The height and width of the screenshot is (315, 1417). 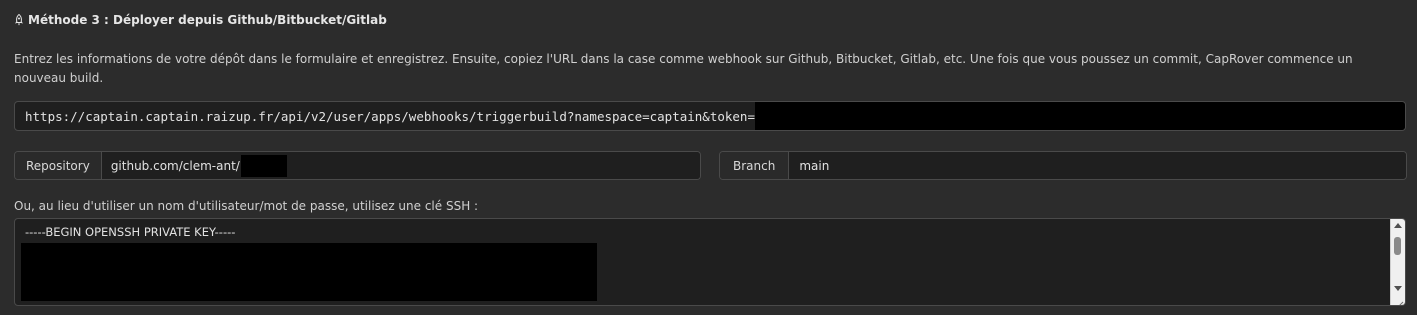 I want to click on branch-input-group: Branch main, so click(x=1063, y=165).